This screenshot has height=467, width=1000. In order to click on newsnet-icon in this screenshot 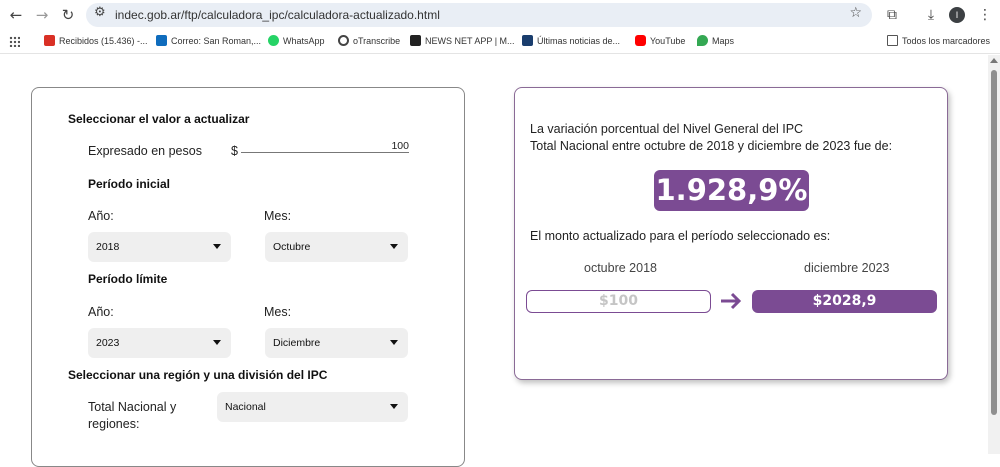, I will do `click(415, 40)`.